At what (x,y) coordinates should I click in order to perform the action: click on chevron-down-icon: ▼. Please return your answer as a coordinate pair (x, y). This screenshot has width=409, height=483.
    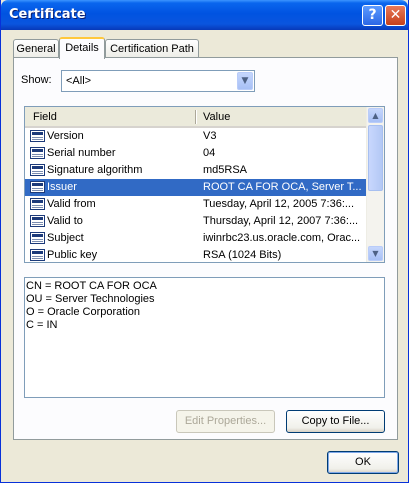
    Looking at the image, I should click on (245, 81).